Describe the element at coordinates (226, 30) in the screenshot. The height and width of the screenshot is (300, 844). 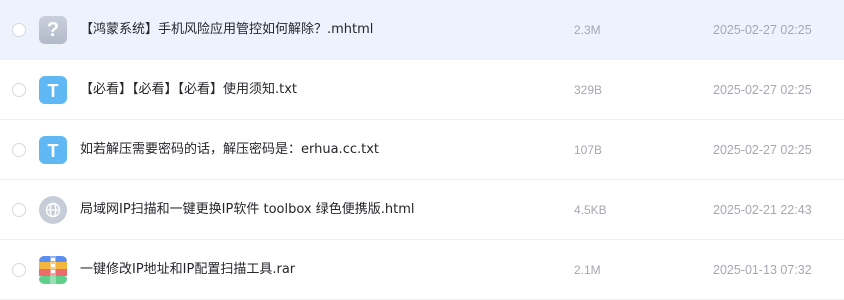
I see `file-name: 【鸿蒙系统】手机风险应用管控如何解除？.mhtml` at that location.